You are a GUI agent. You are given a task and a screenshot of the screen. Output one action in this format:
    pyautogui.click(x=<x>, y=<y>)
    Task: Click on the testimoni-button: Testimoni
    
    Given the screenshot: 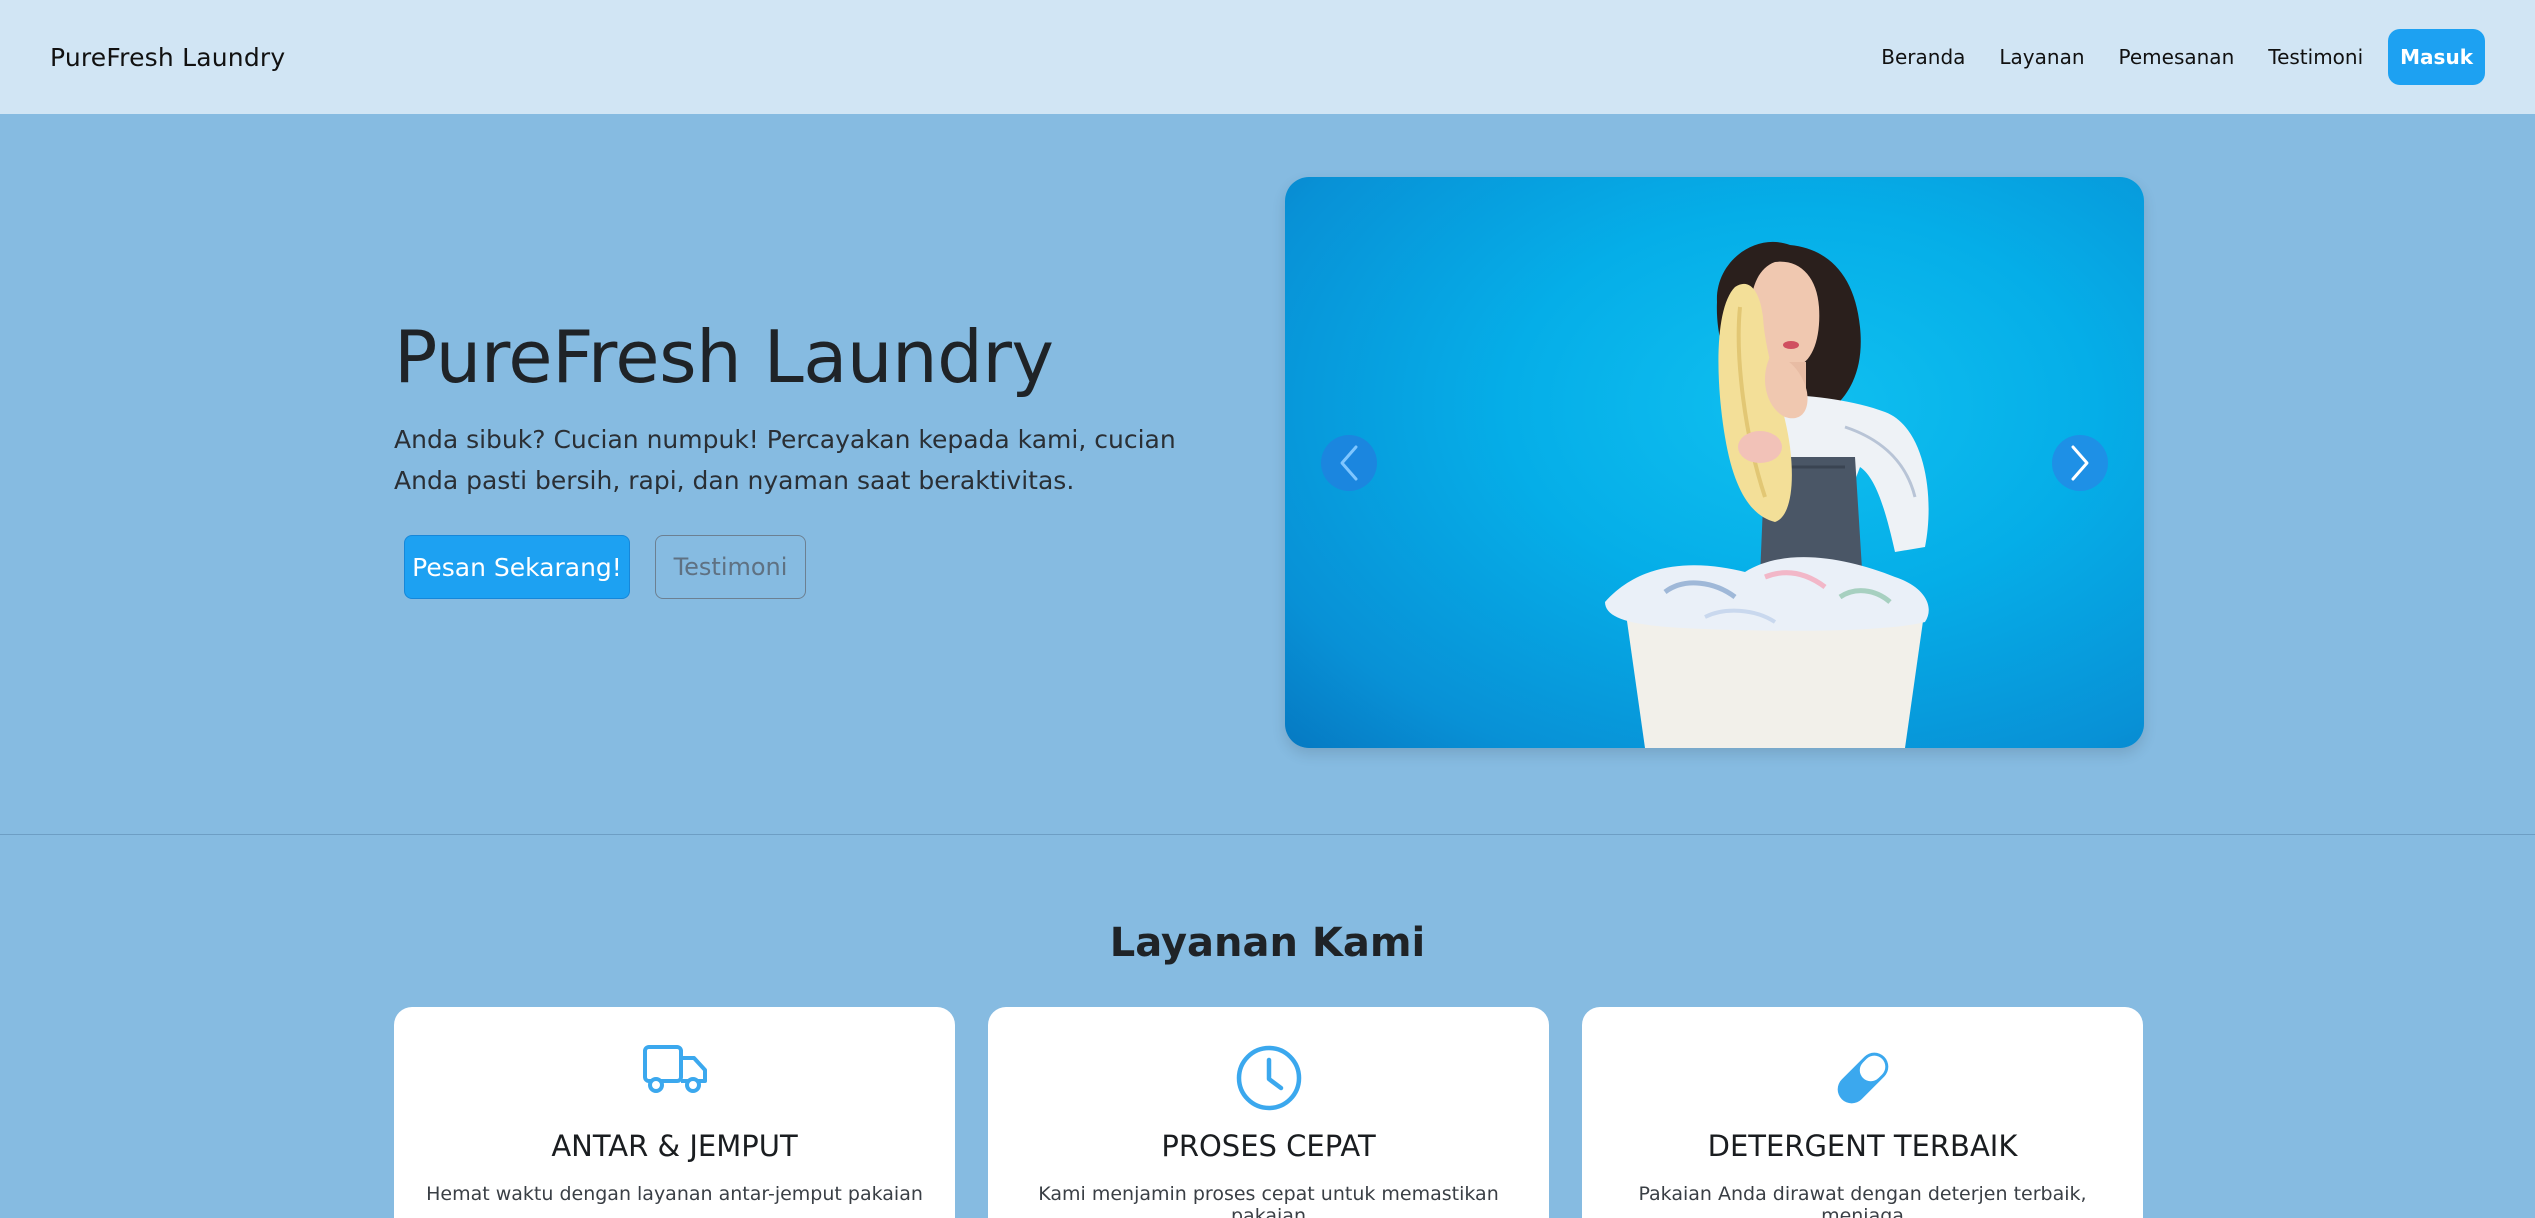 What is the action you would take?
    pyautogui.click(x=730, y=567)
    